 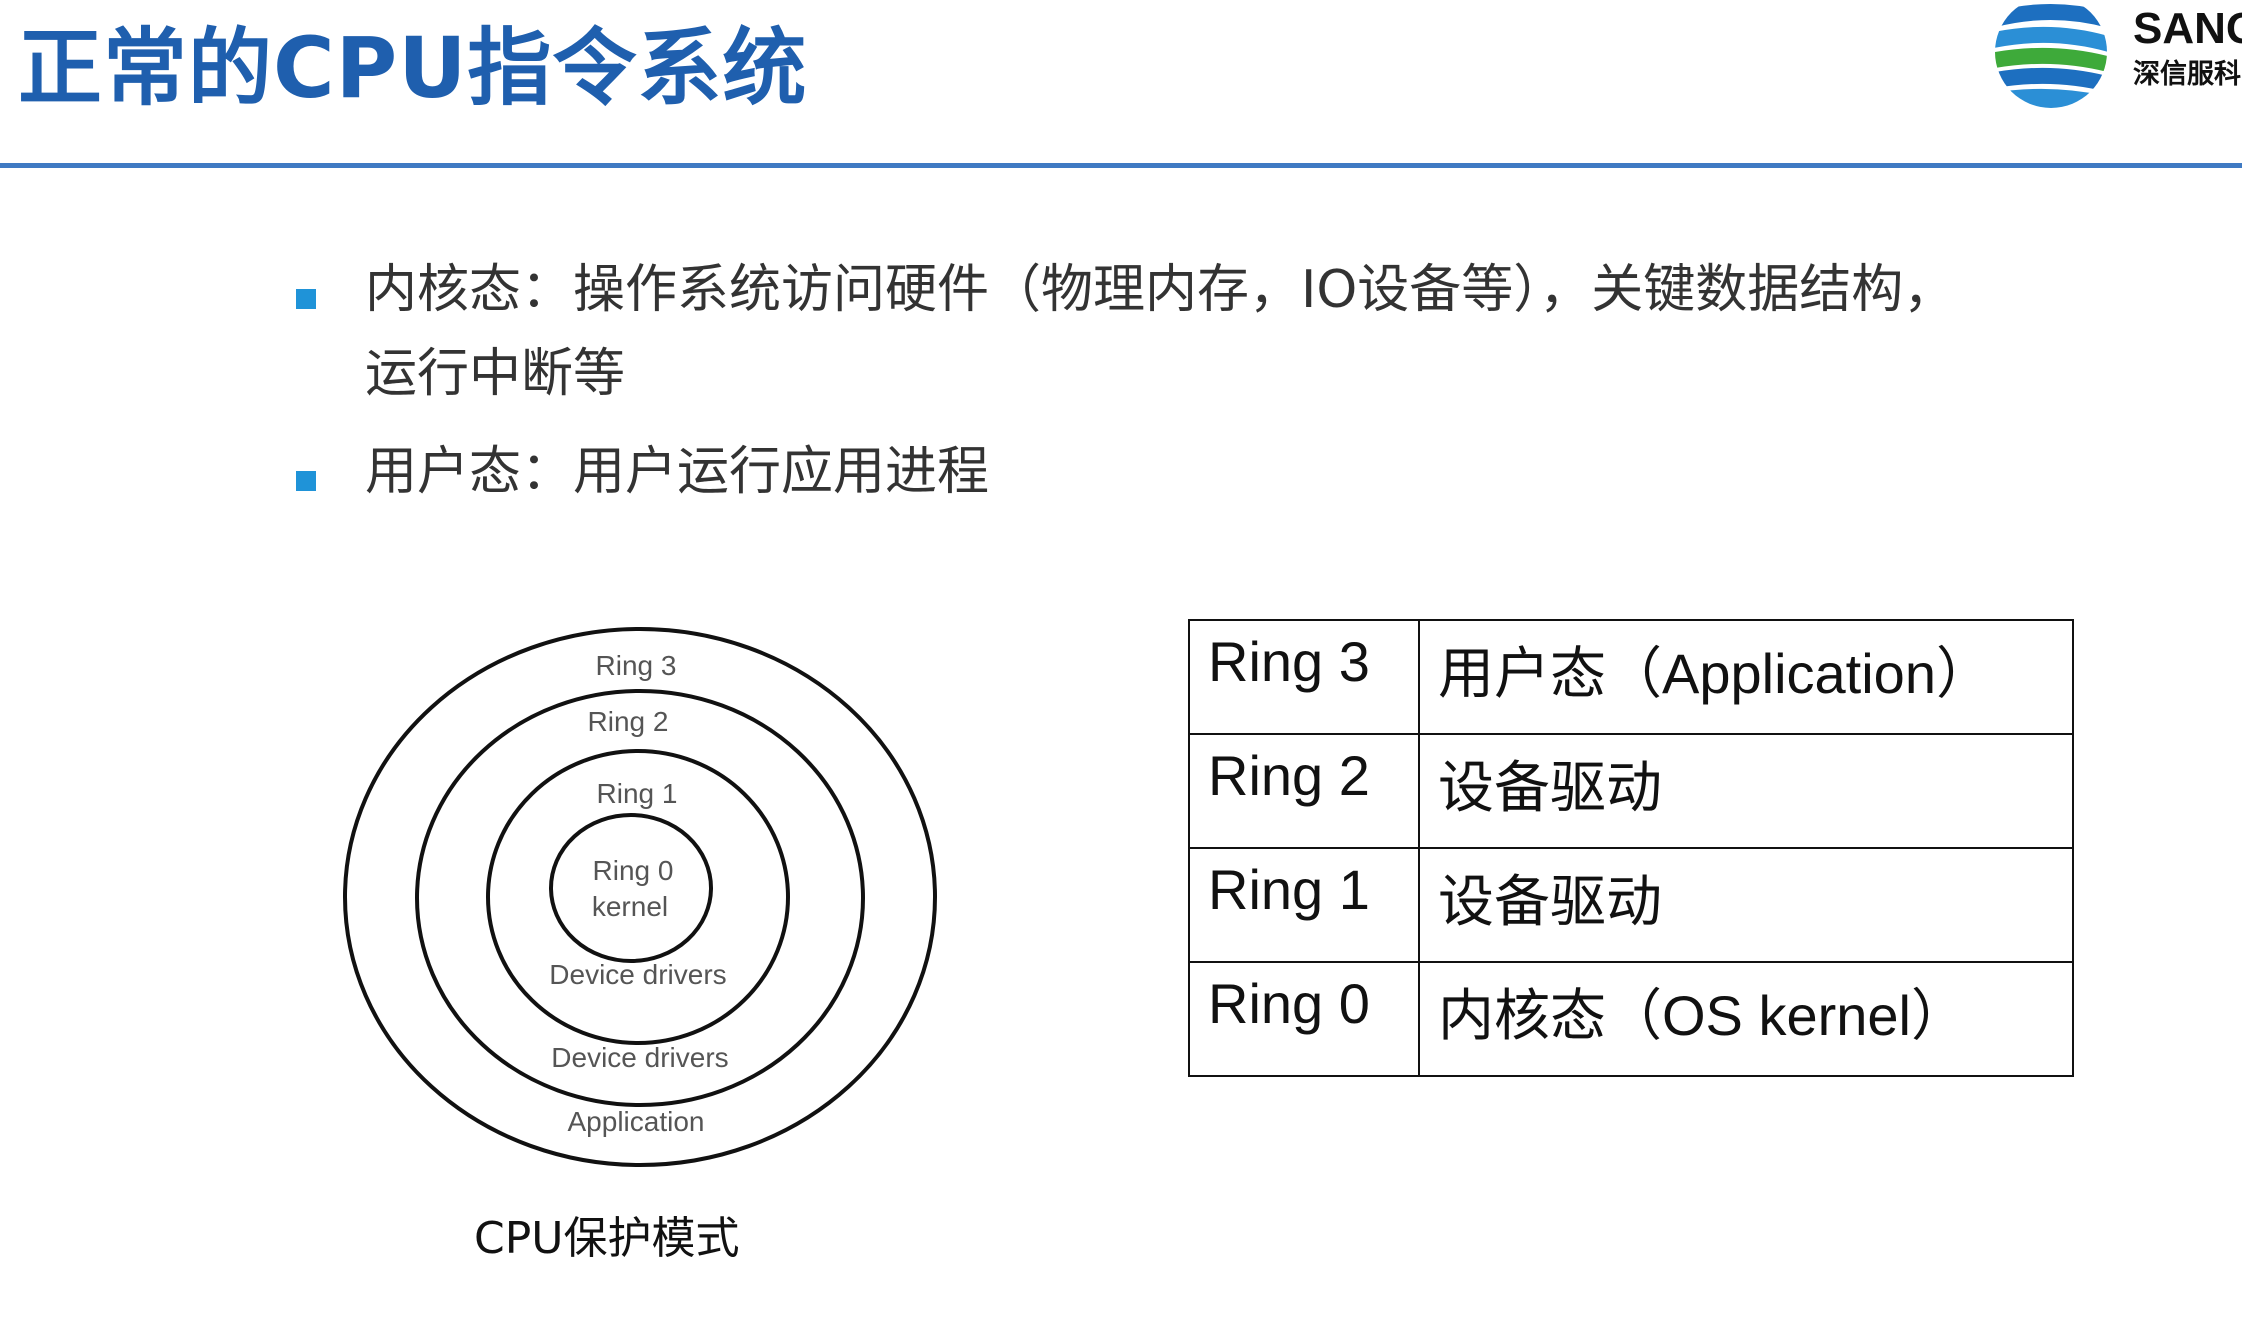 I want to click on bullet-text-line: 用户态：用户运行应用进程, so click(x=677, y=472).